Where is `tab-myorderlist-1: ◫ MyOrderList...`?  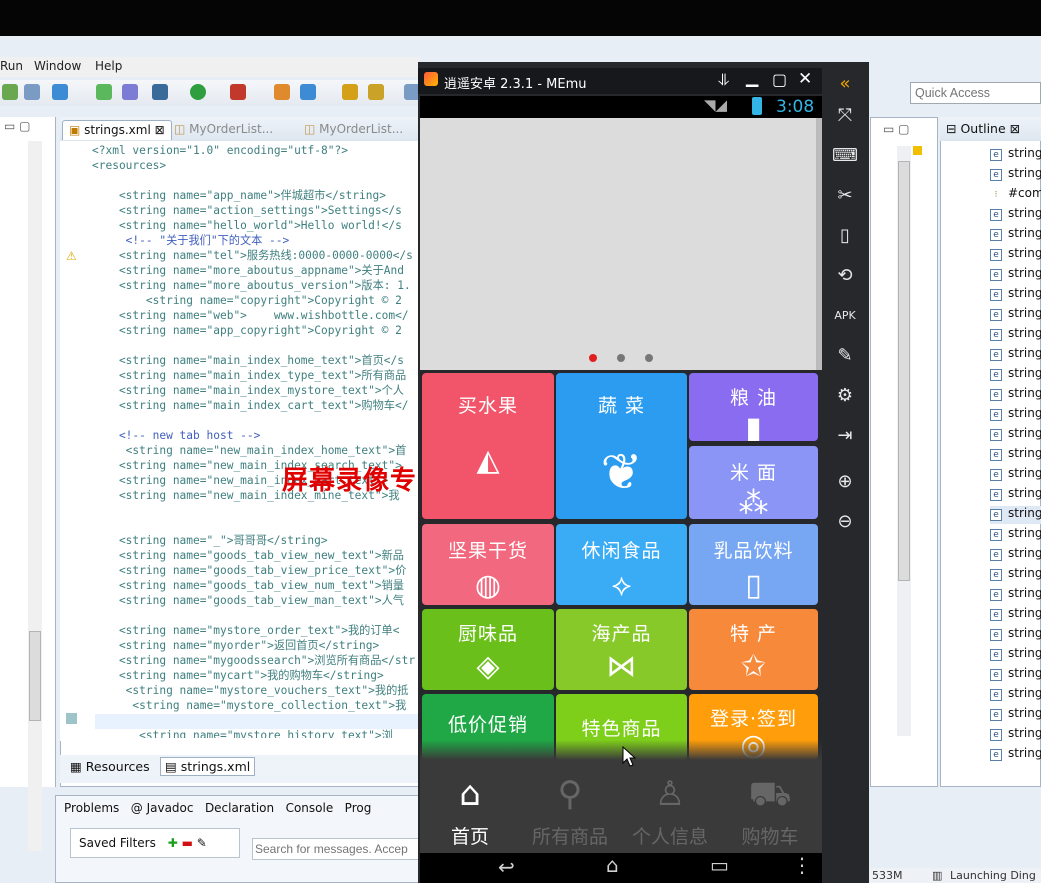 tab-myorderlist-1: ◫ MyOrderList... is located at coordinates (223, 130).